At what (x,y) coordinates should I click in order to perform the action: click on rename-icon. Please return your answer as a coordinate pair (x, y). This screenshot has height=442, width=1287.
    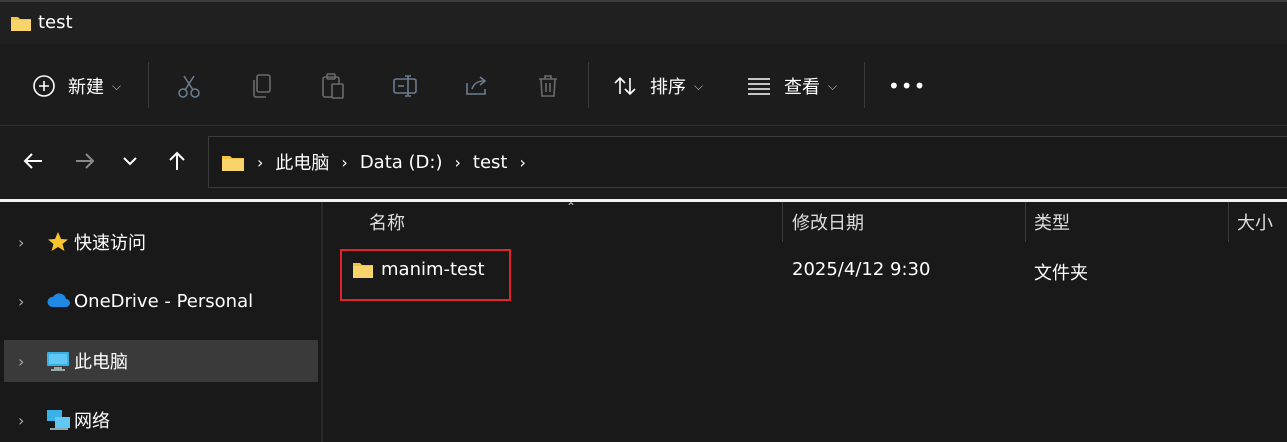
    Looking at the image, I should click on (405, 86).